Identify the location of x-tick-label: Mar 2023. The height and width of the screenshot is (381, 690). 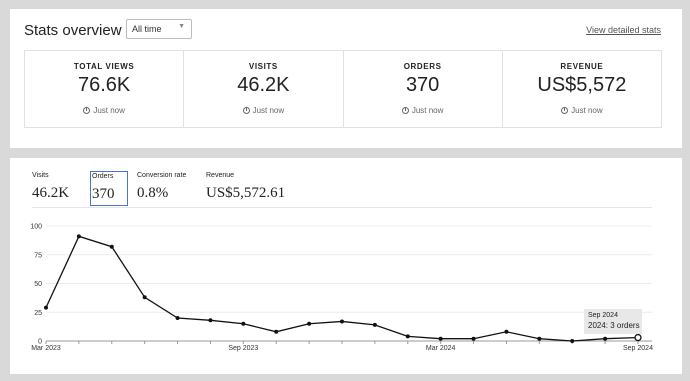
(46, 348).